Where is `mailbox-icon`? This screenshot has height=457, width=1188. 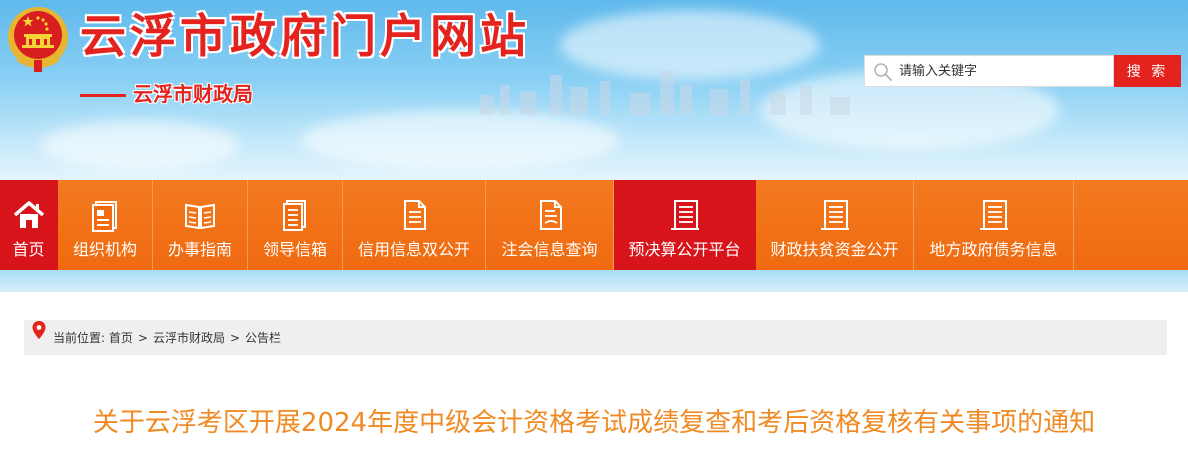
mailbox-icon is located at coordinates (294, 215).